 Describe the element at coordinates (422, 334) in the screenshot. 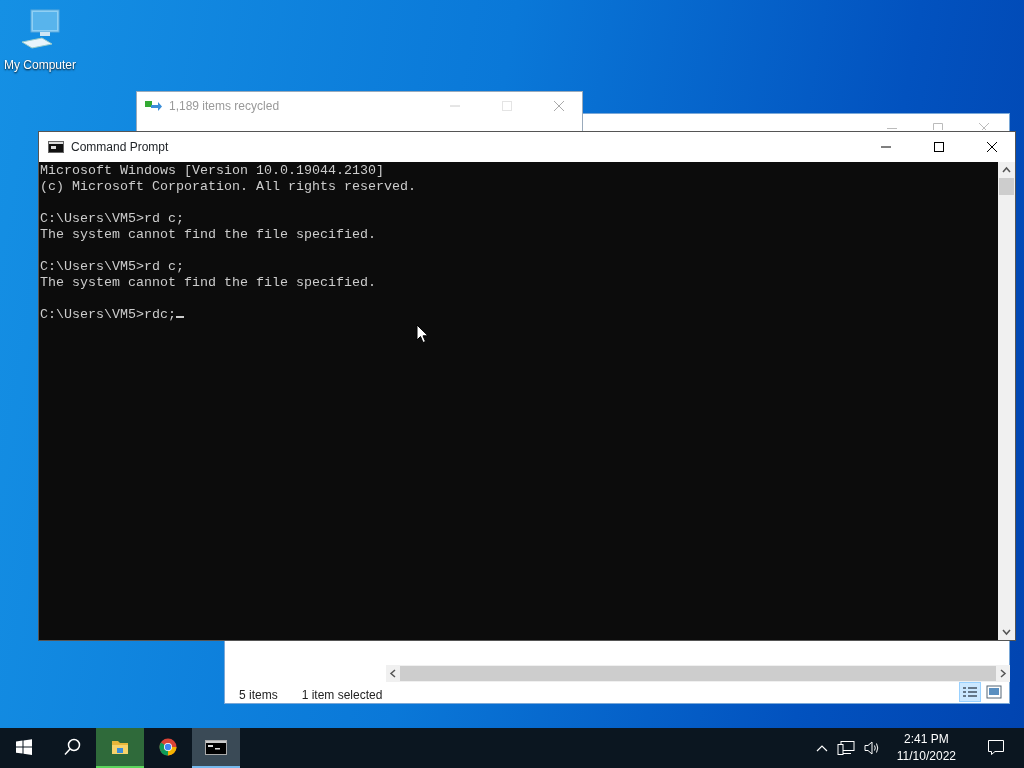

I see `mouse-pointer-icon` at that location.